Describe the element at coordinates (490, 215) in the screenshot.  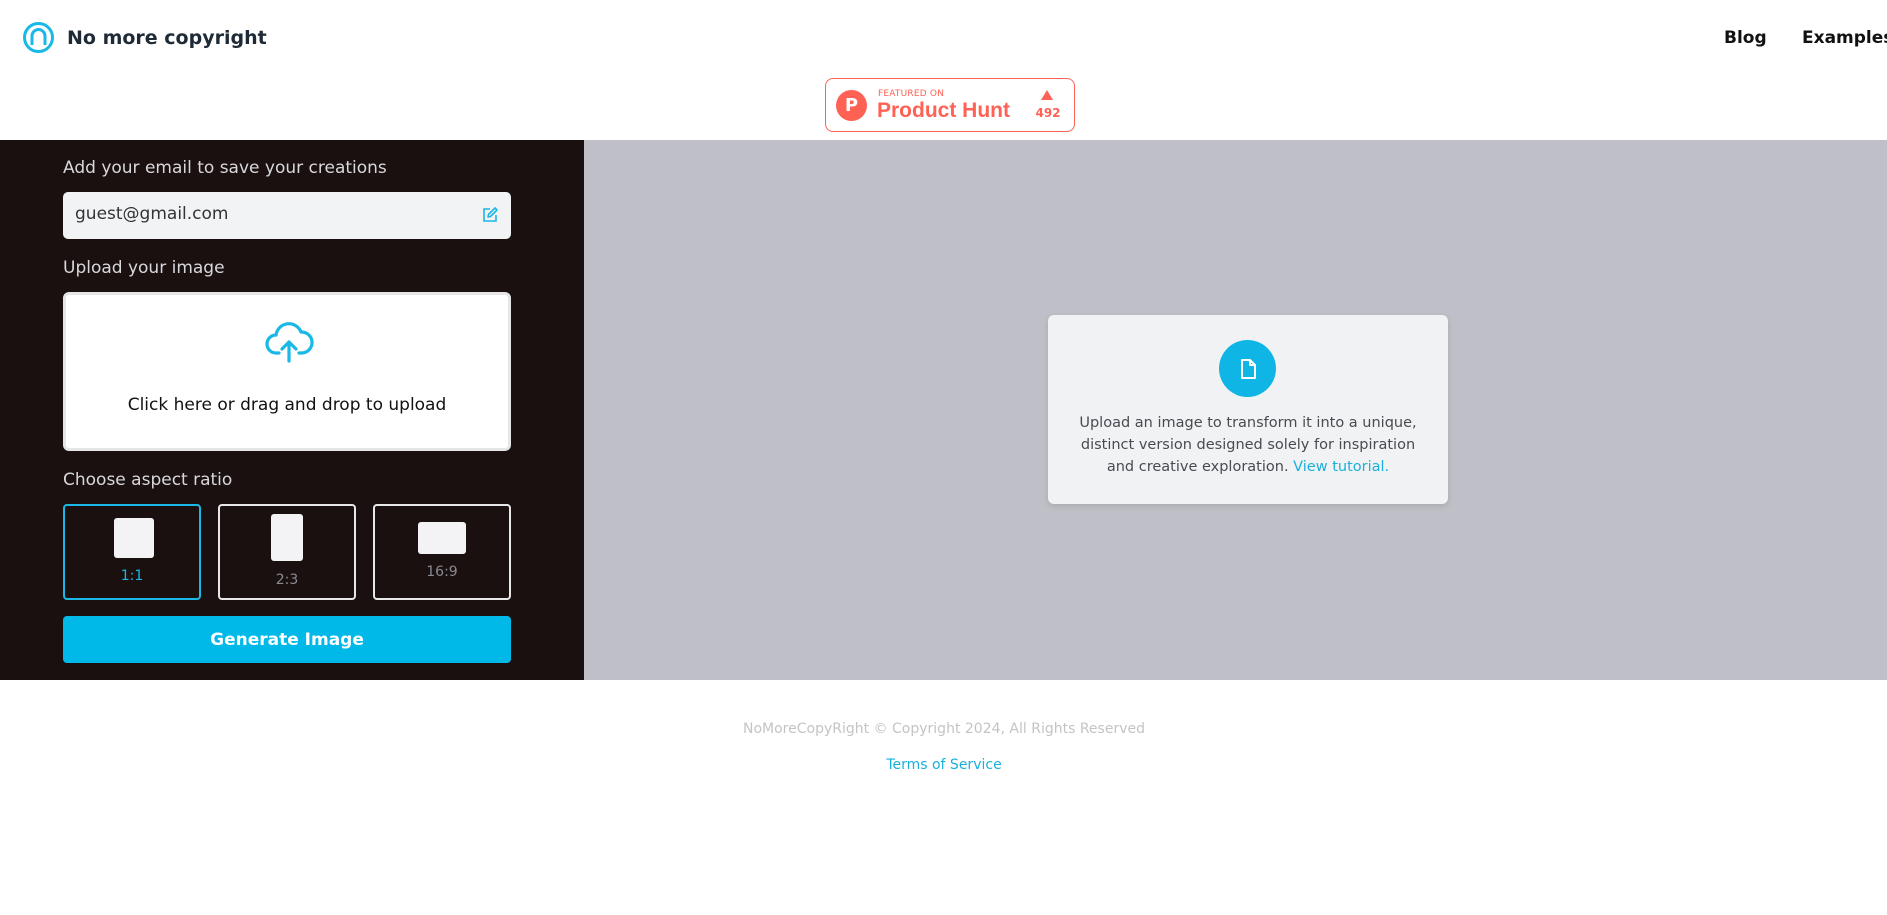
I see `edit-icon` at that location.